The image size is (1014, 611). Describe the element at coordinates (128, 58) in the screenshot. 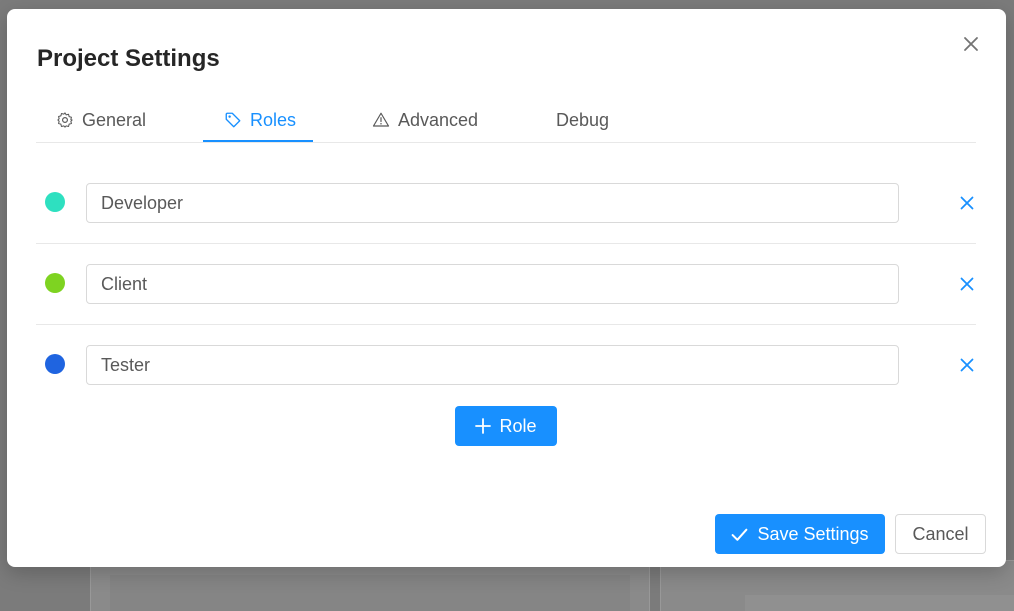

I see `dialog-title: Project Settings` at that location.